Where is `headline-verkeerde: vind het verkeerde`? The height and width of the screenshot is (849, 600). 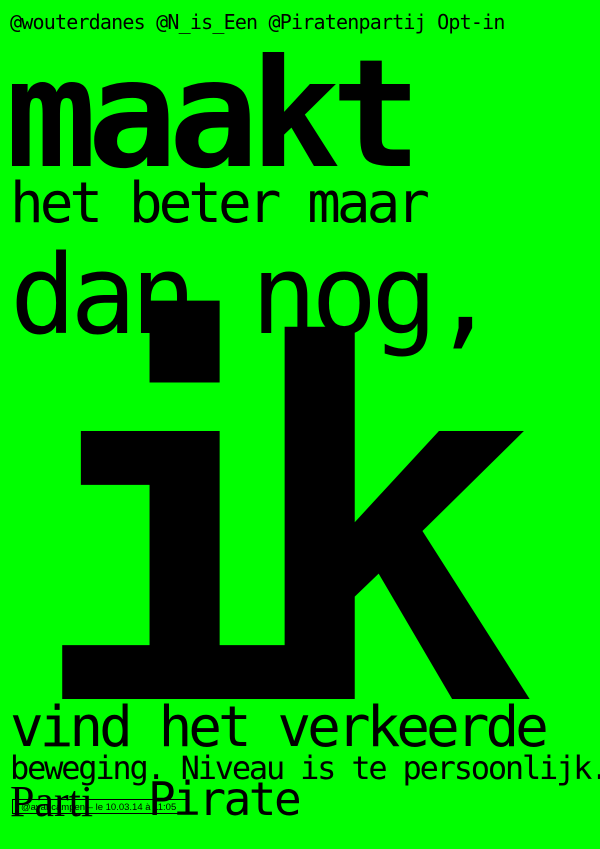 headline-verkeerde: vind het verkeerde is located at coordinates (279, 727).